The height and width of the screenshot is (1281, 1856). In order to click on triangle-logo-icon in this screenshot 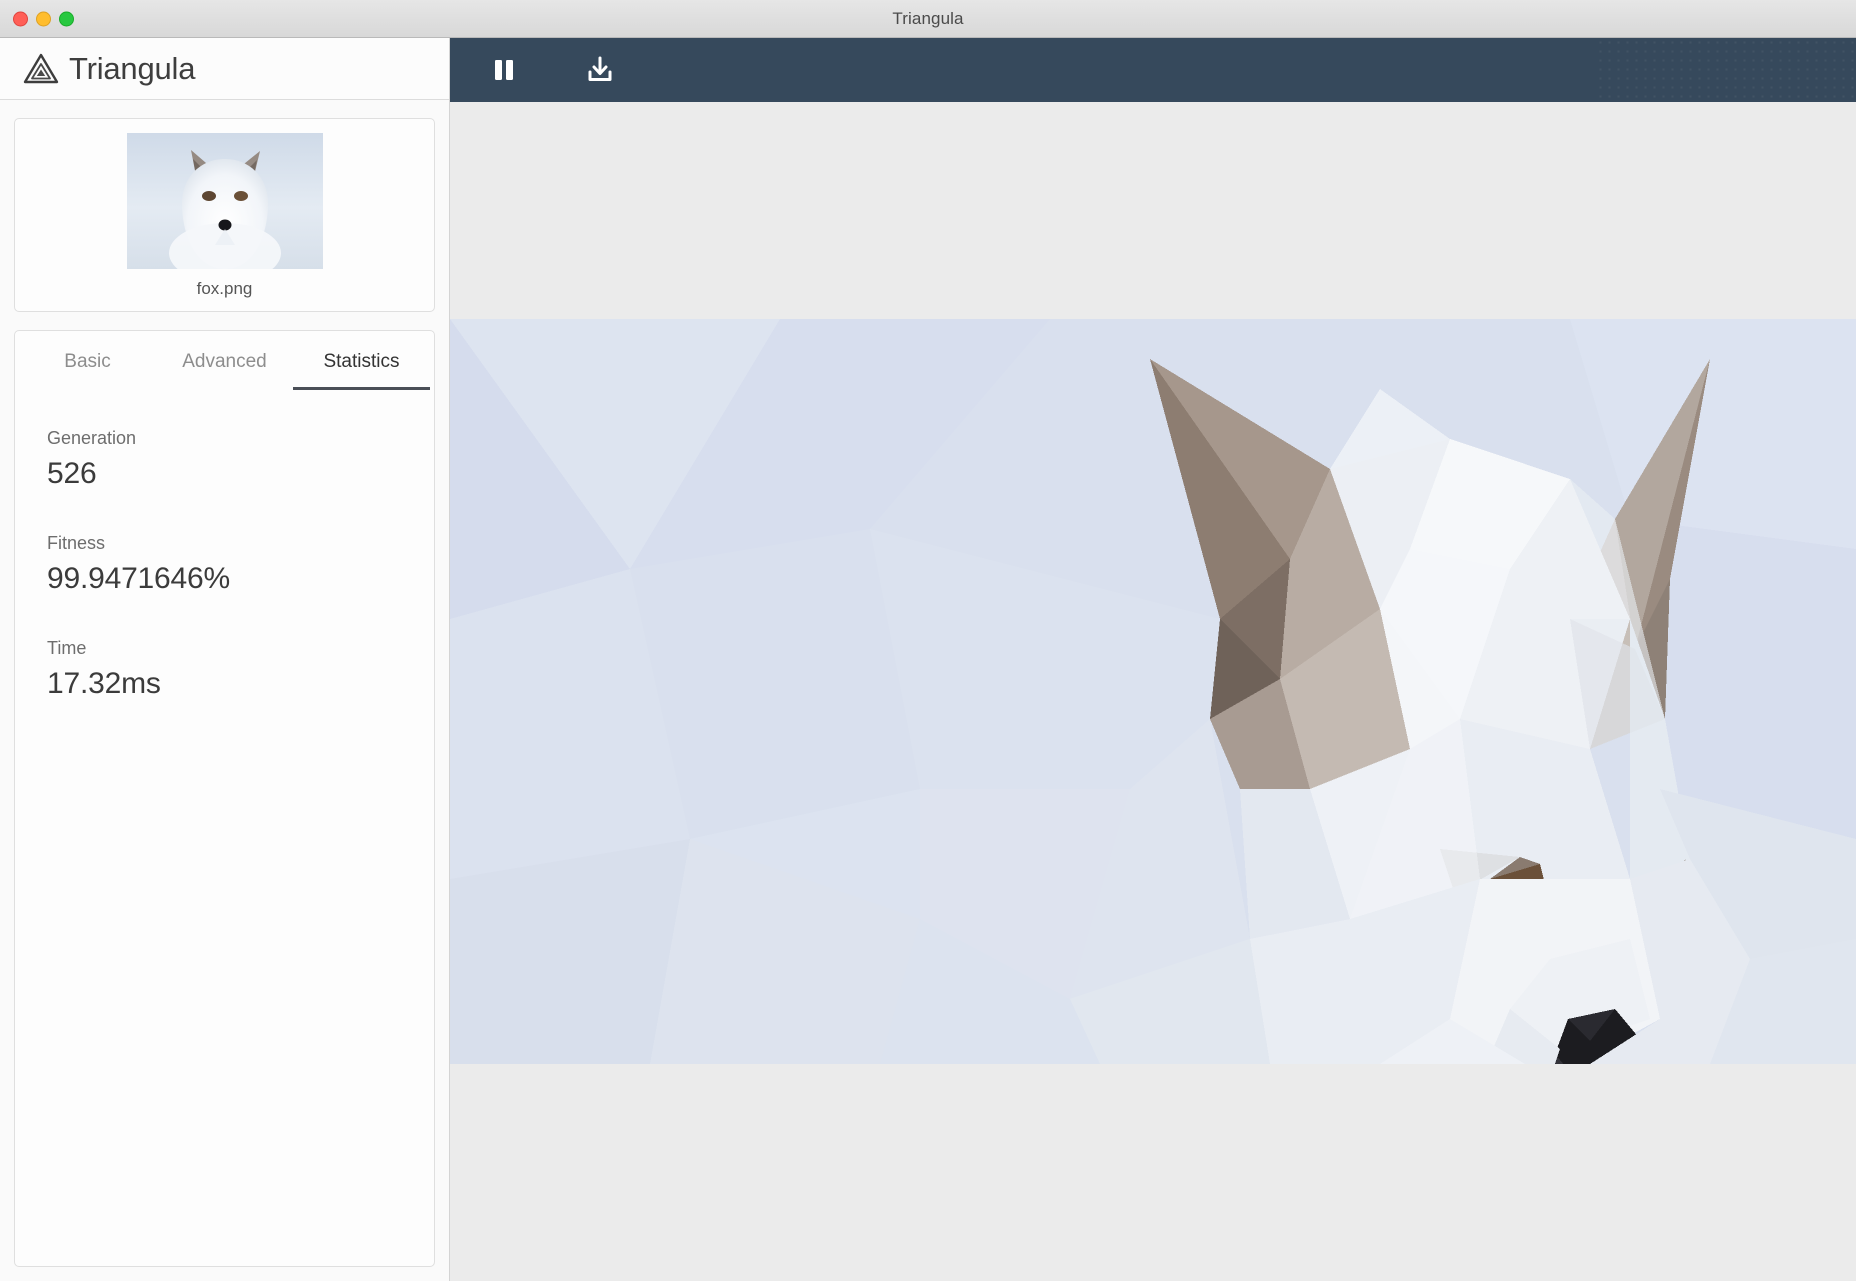, I will do `click(41, 69)`.